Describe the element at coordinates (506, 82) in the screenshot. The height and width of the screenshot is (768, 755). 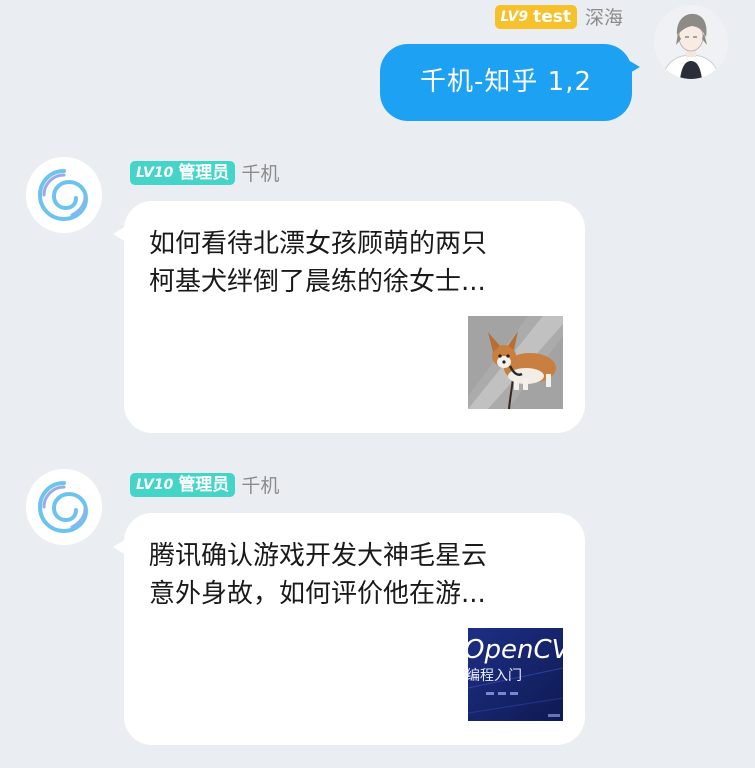
I see `outgoing-message-bubble: 千机-知乎 1,2` at that location.